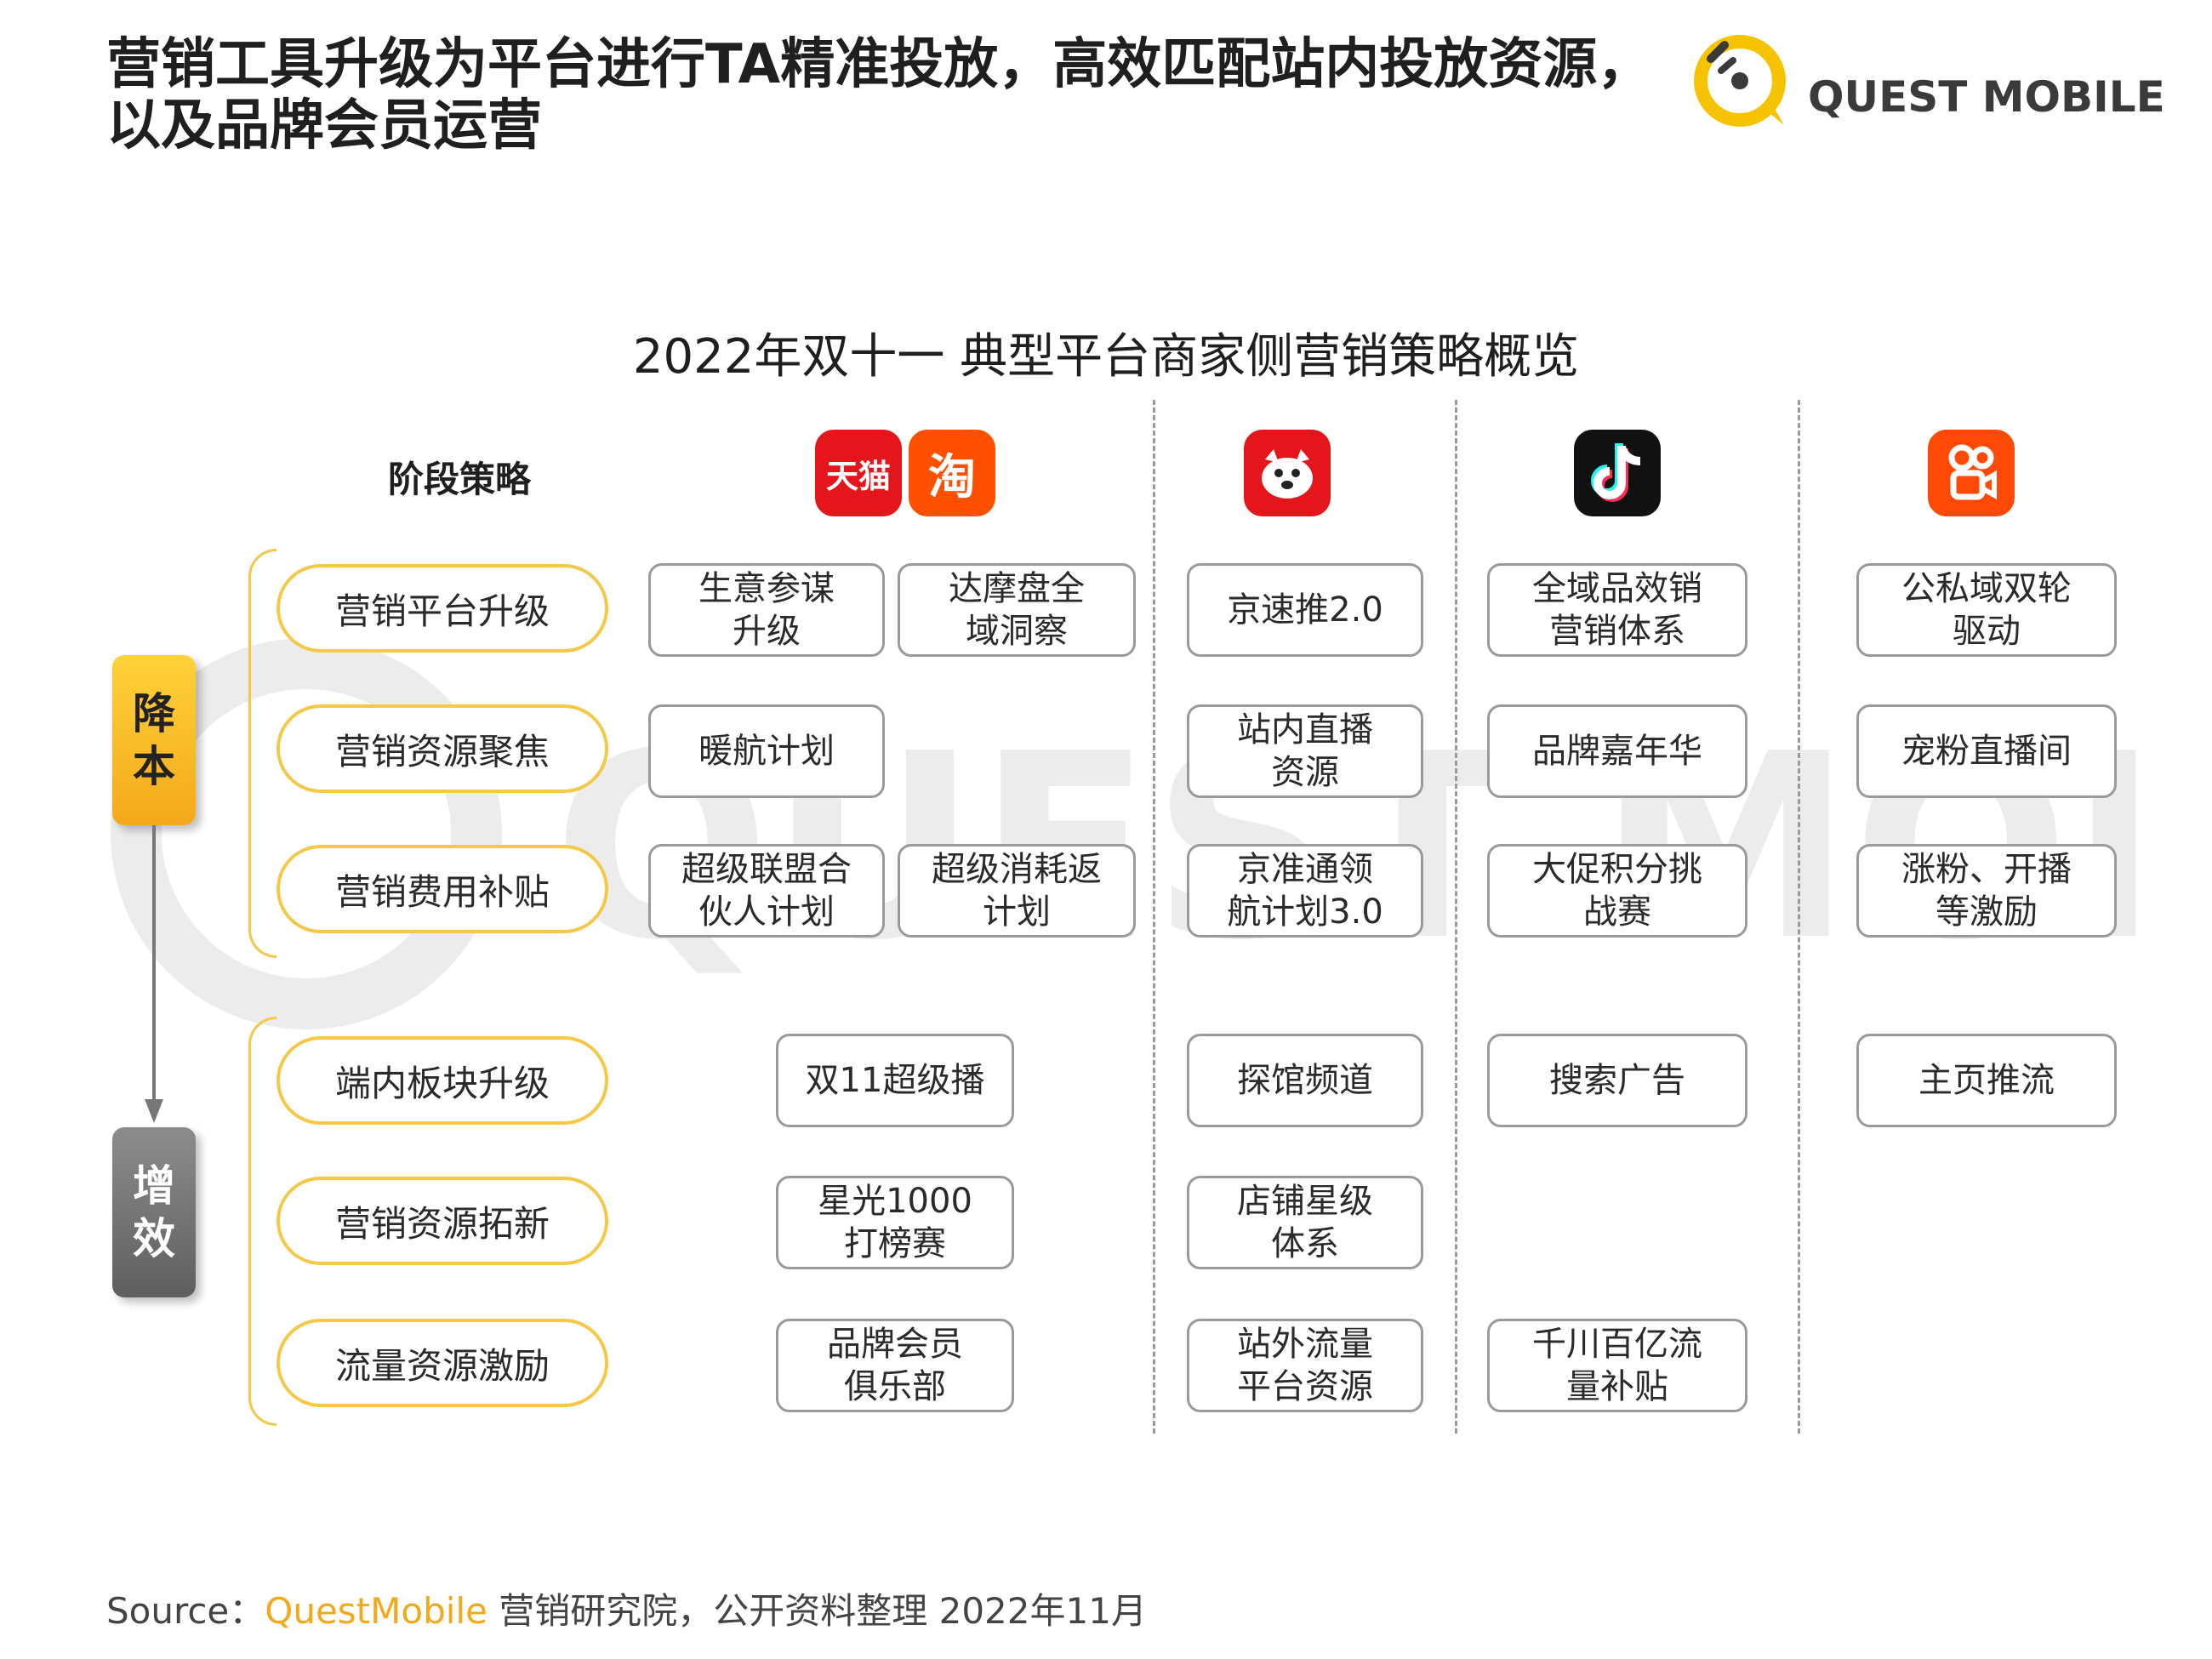  What do you see at coordinates (817, 1611) in the screenshot?
I see `source-rest: 营销研究院，公开资料整理 2022年11月` at bounding box center [817, 1611].